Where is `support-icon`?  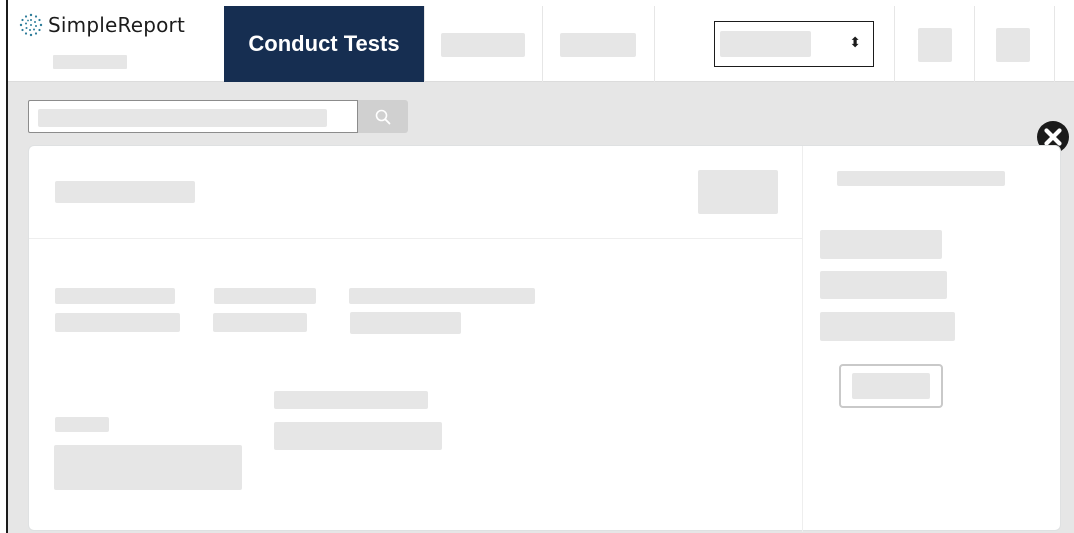 support-icon is located at coordinates (935, 45).